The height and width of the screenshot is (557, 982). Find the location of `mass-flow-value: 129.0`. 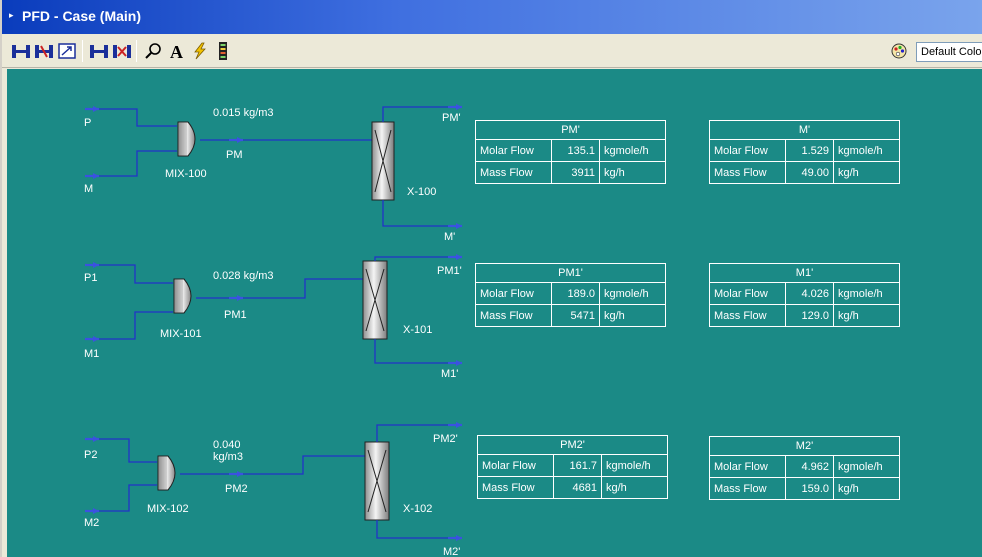

mass-flow-value: 129.0 is located at coordinates (809, 315).